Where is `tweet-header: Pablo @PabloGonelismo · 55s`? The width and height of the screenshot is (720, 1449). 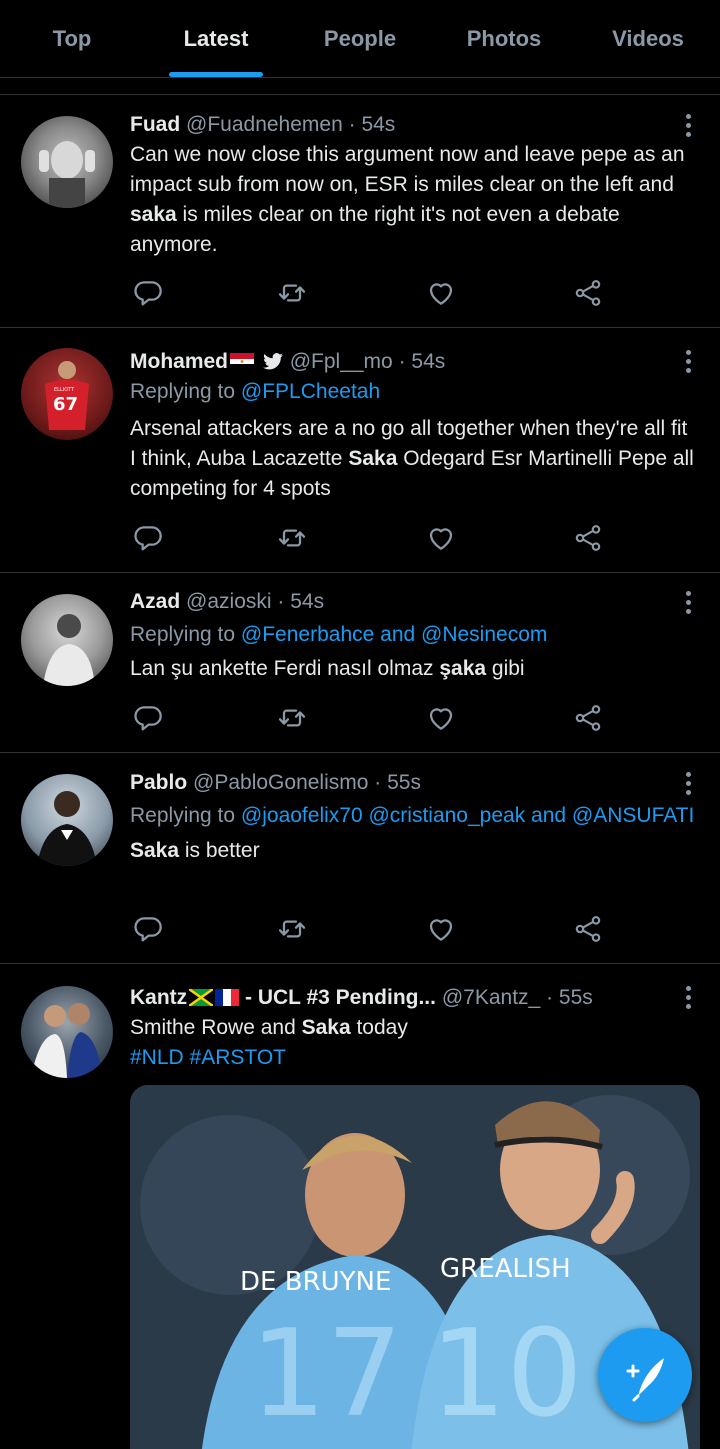 tweet-header: Pablo @PabloGonelismo · 55s is located at coordinates (413, 783).